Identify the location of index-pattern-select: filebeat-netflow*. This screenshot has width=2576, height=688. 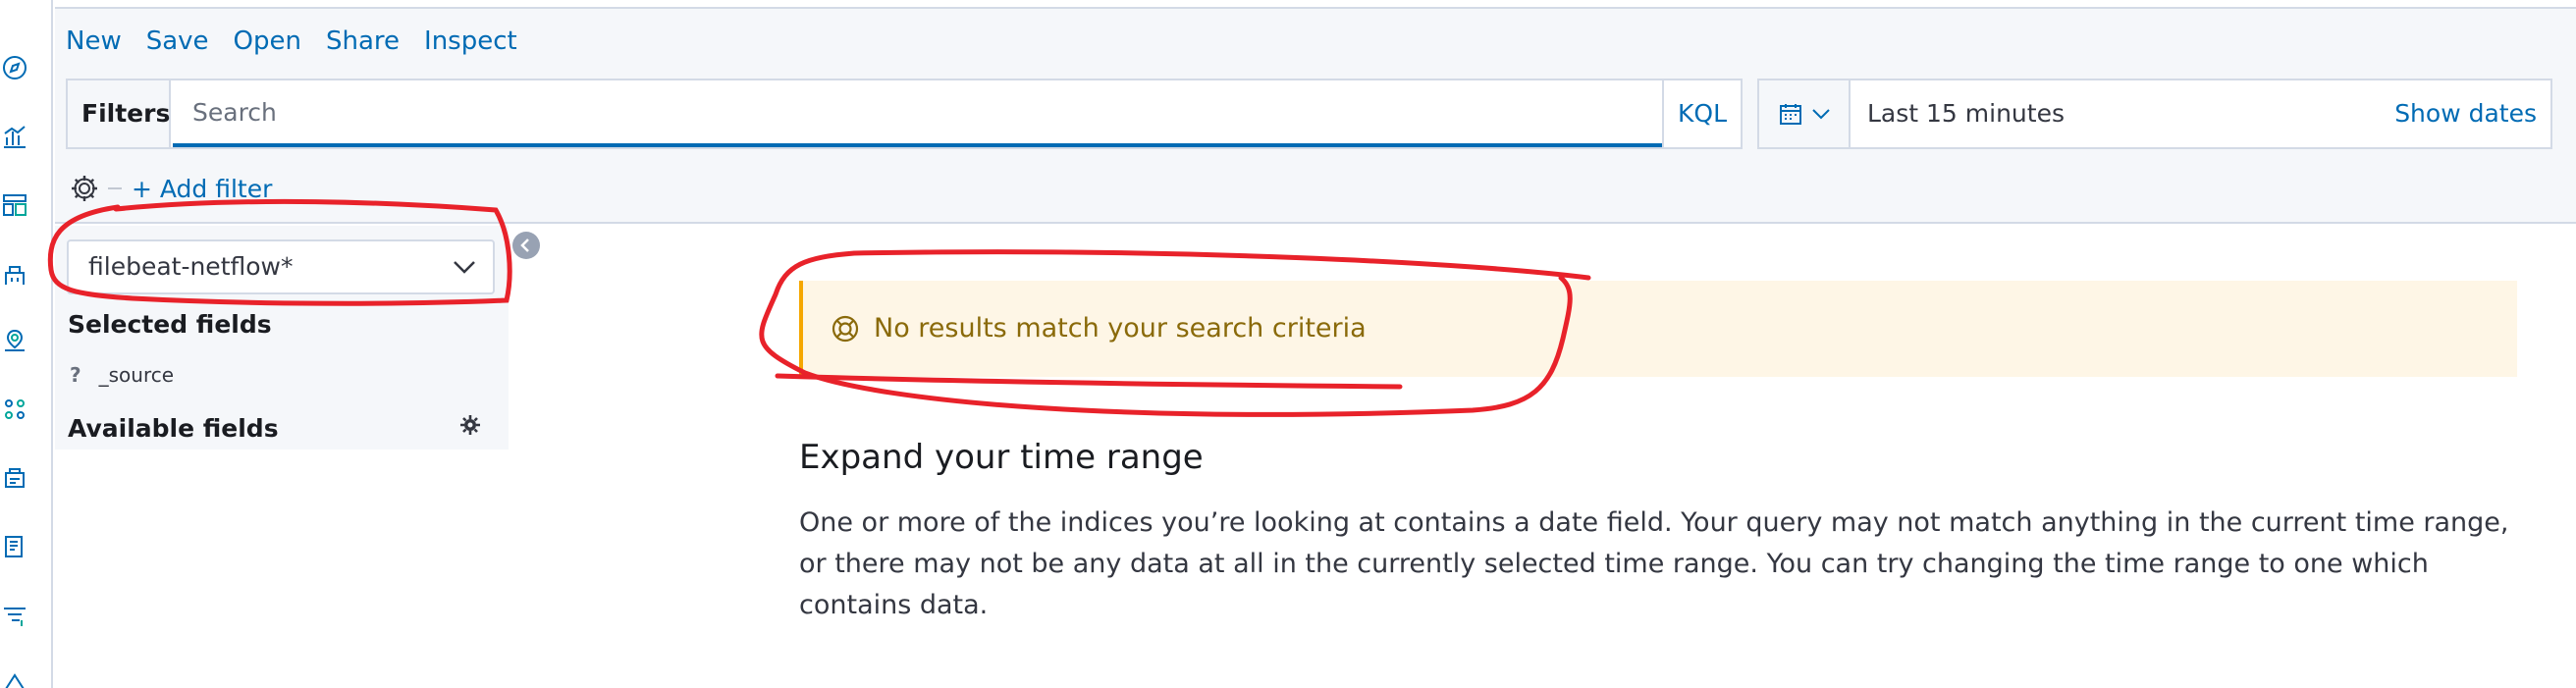
(281, 266).